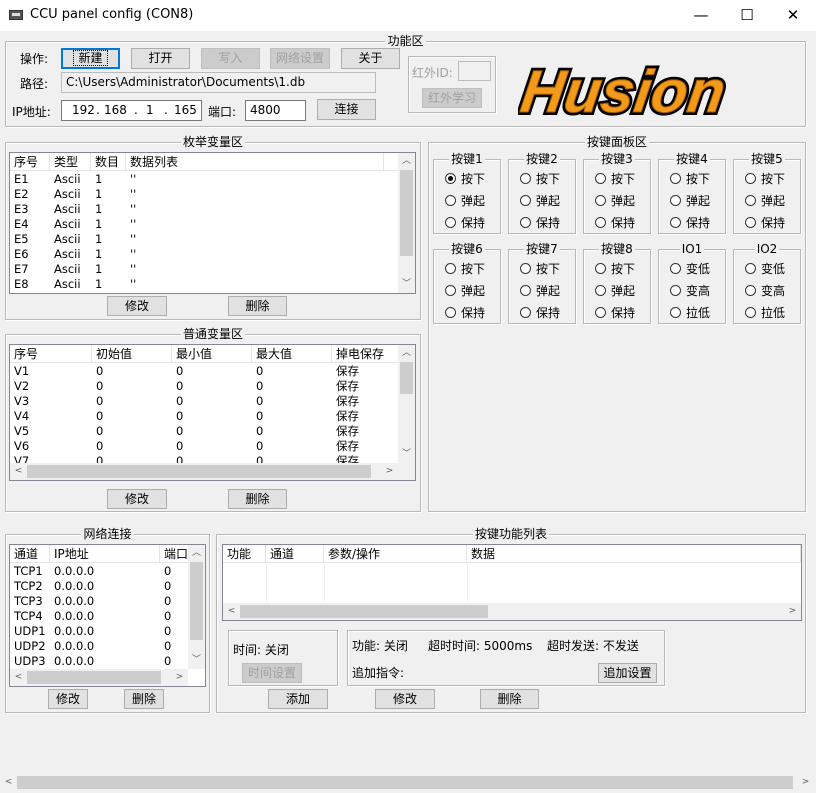 This screenshot has height=793, width=816. I want to click on keyfunc-col-param: 参数/操作, so click(395, 554).